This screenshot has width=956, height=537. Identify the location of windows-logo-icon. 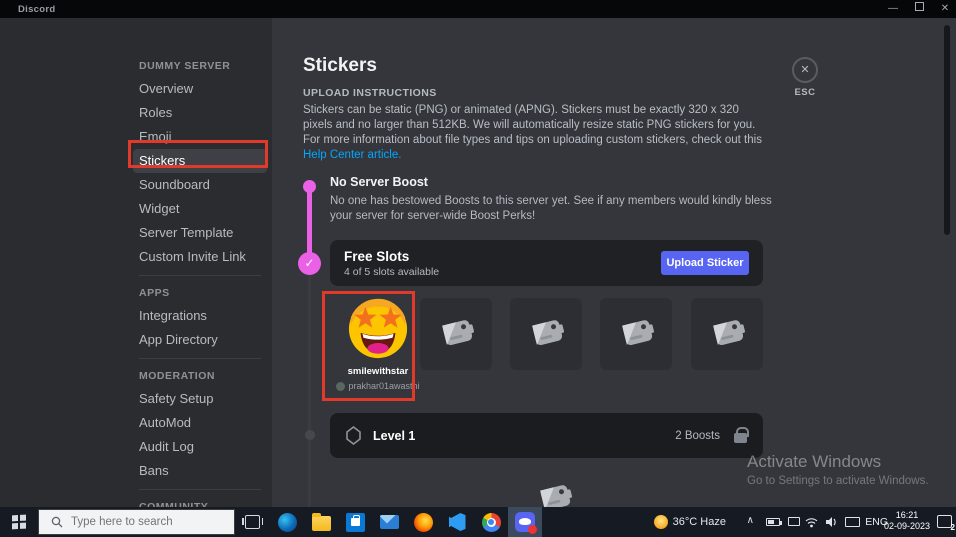
(19, 522).